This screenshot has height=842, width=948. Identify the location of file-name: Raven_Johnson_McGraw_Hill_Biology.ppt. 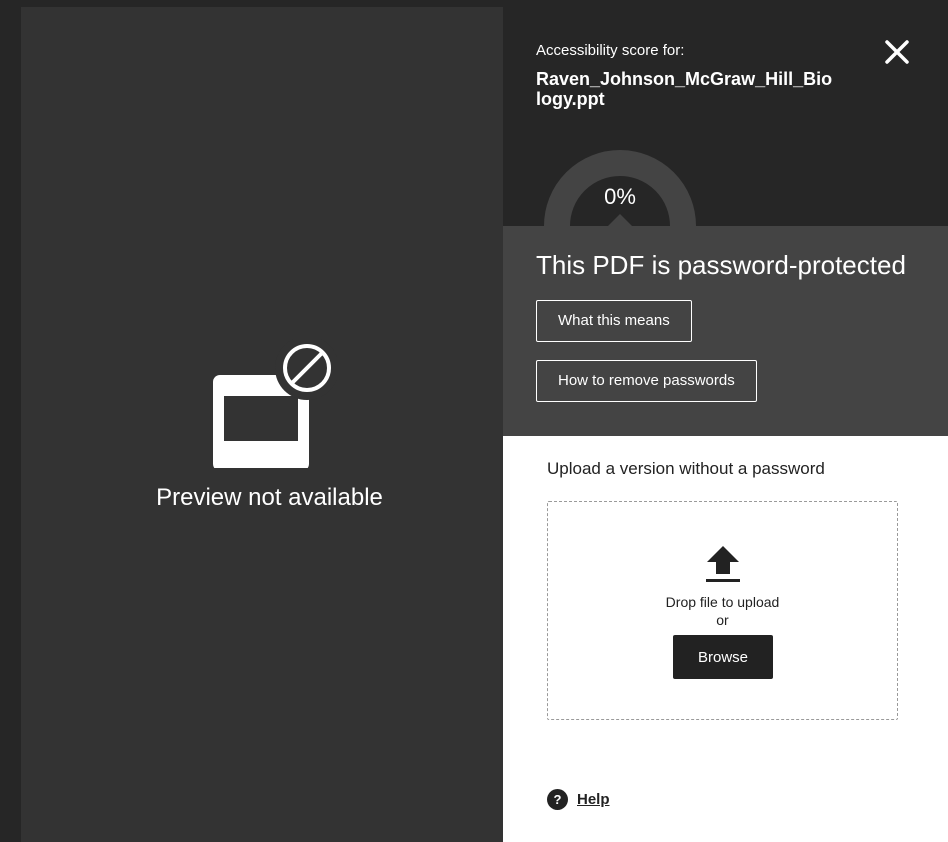
(684, 89).